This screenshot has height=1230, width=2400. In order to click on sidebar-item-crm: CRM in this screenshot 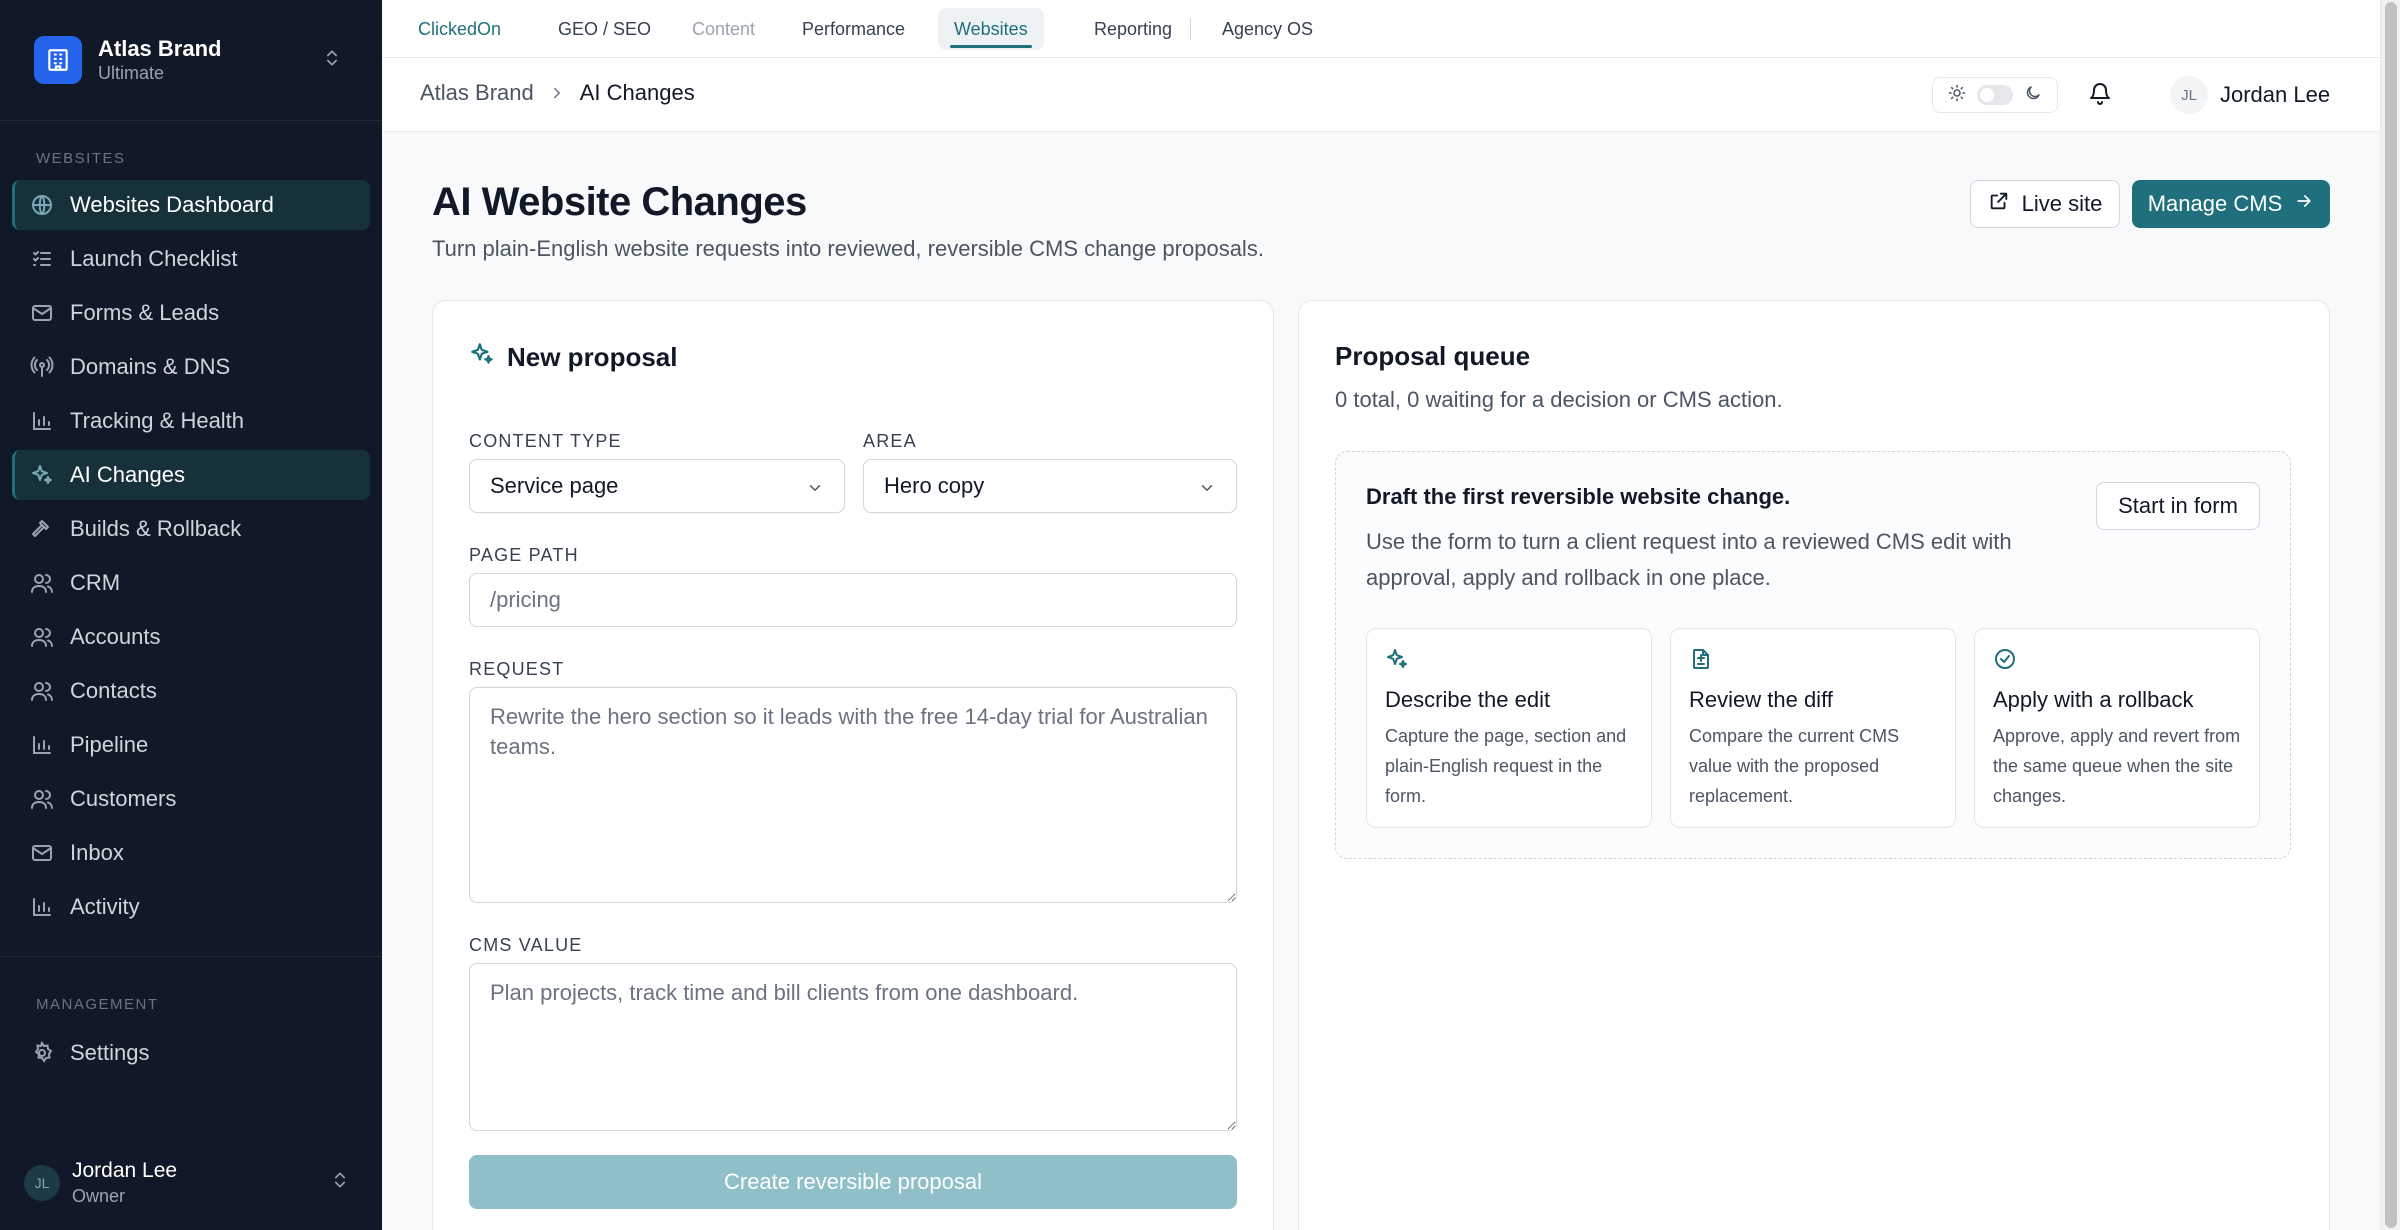, I will do `click(191, 583)`.